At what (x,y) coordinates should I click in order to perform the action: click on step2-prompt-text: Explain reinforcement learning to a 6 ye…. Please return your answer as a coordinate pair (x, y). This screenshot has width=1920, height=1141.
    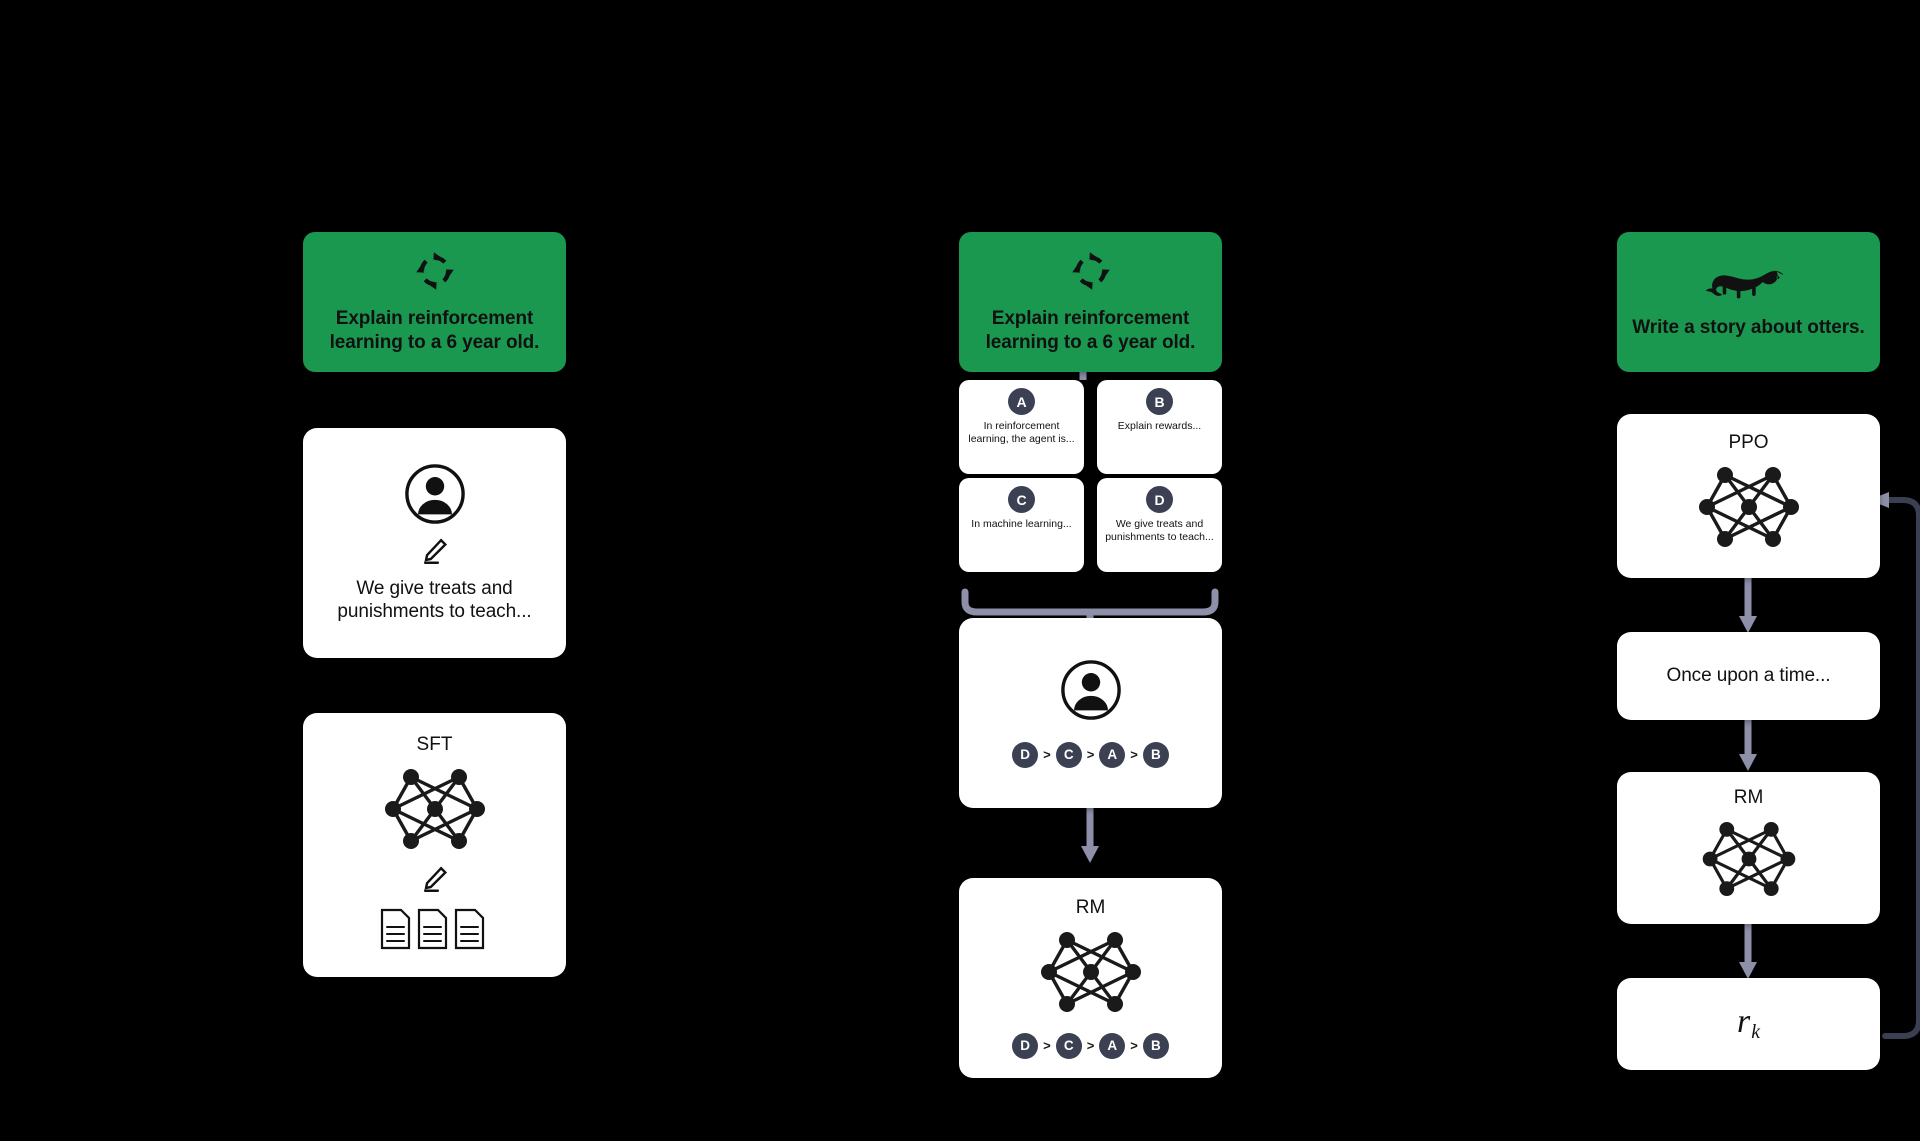
    Looking at the image, I should click on (1090, 330).